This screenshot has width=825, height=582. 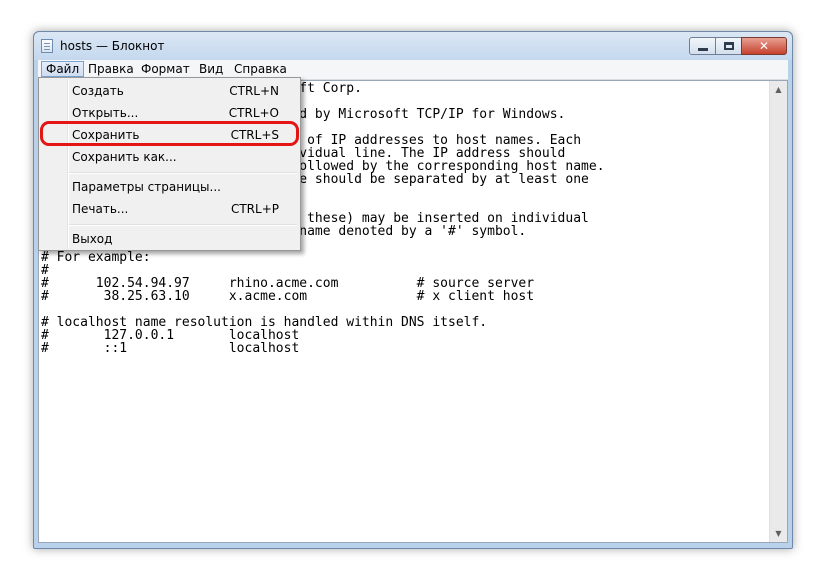 I want to click on menu-item-exit: Выход, so click(x=169, y=239).